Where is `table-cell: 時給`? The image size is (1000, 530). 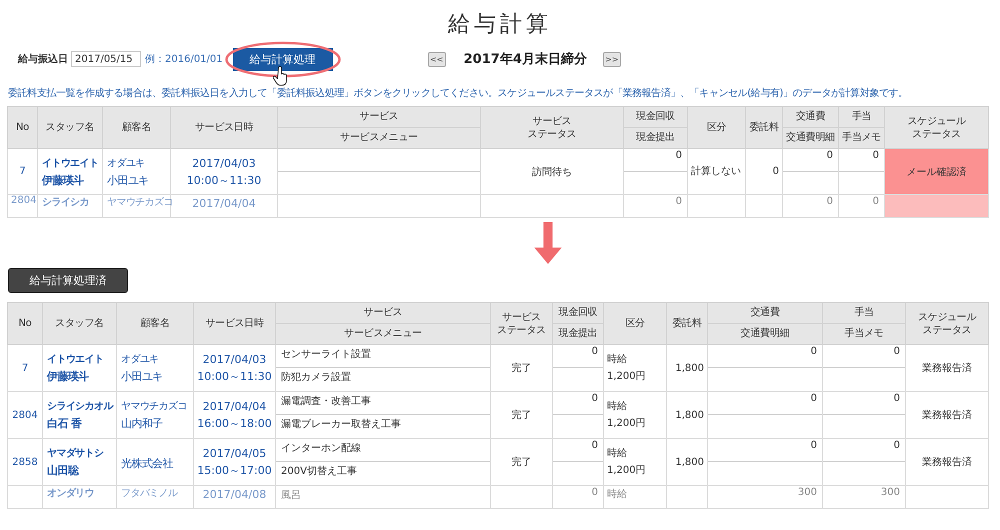
table-cell: 時給 is located at coordinates (617, 494).